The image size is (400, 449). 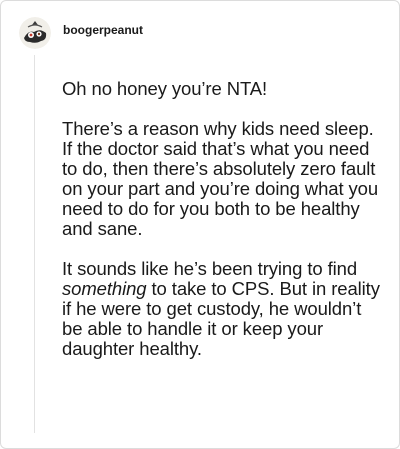 I want to click on paragraph-text: It sounds like he’s been trying to find, so click(x=210, y=268).